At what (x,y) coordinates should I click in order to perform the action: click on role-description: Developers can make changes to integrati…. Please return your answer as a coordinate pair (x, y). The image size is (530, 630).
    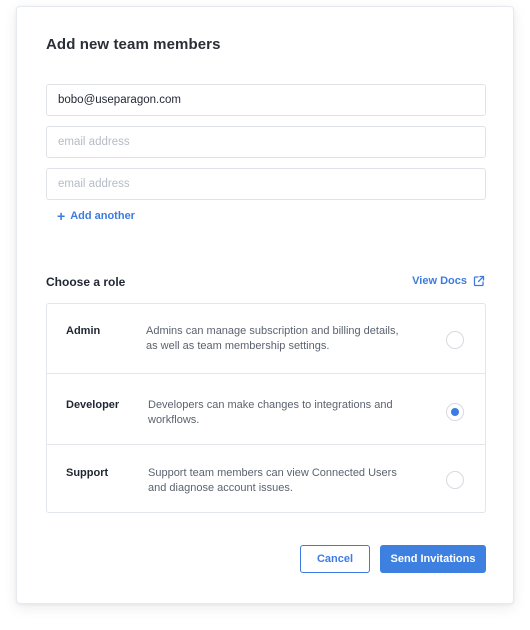
    Looking at the image, I should click on (270, 412).